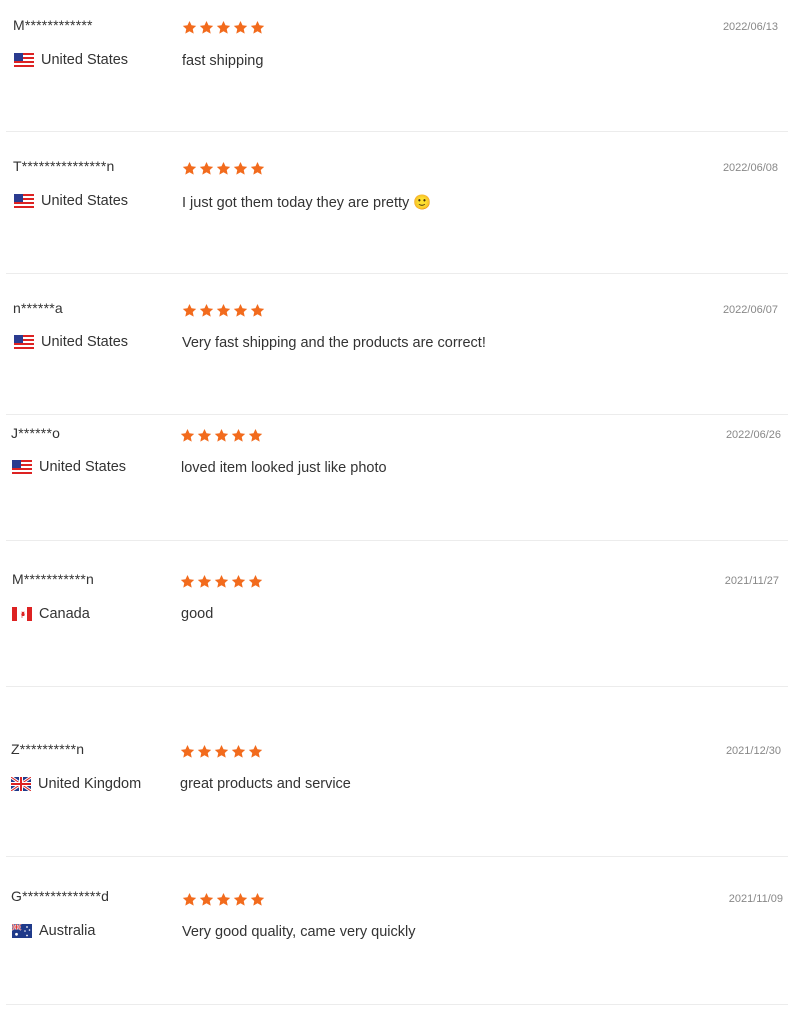 This screenshot has height=1013, width=800. Describe the element at coordinates (223, 61) in the screenshot. I see `review-text: fast shipping` at that location.